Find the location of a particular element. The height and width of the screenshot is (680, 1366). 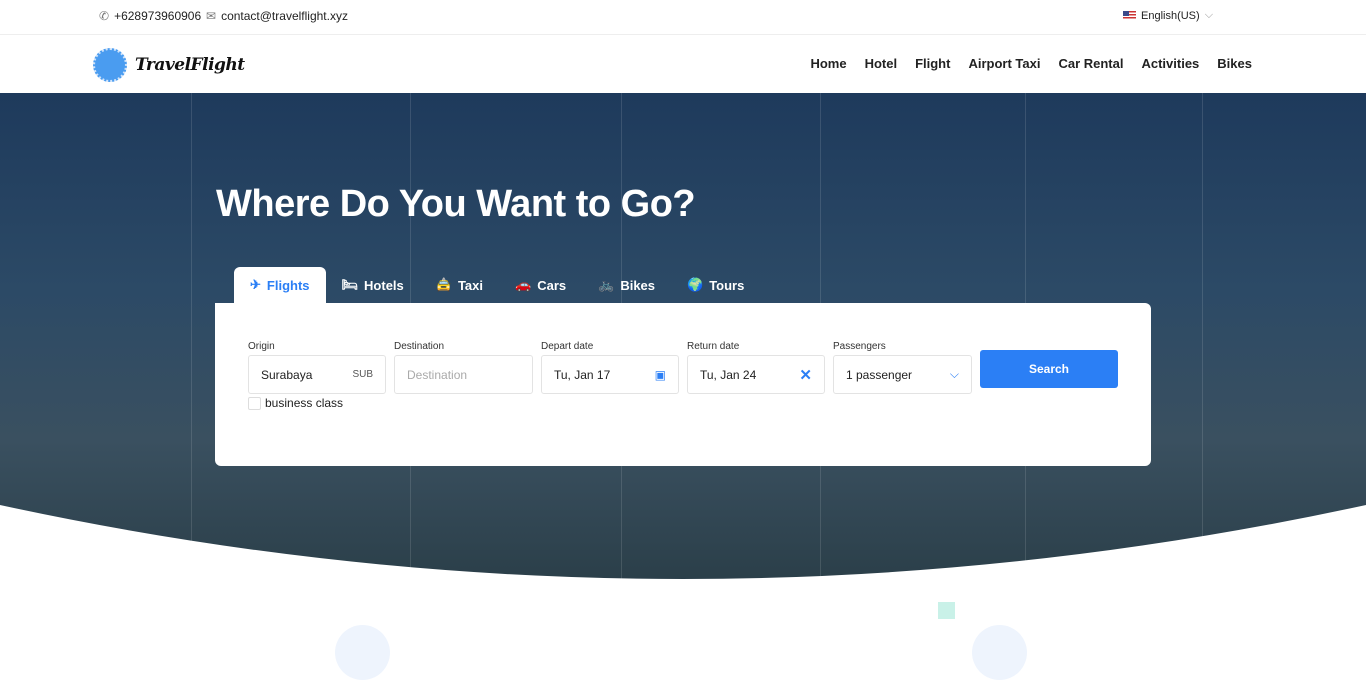

destination-label: Destination is located at coordinates (419, 346).